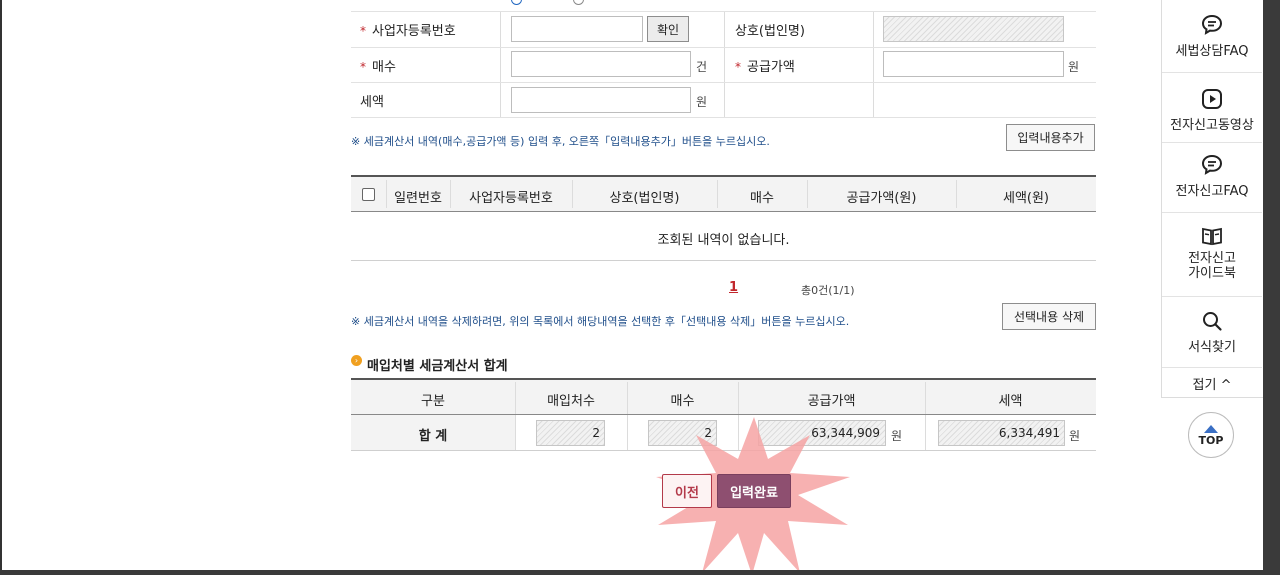 The width and height of the screenshot is (1280, 575). What do you see at coordinates (702, 67) in the screenshot?
I see `count-unit: 건` at bounding box center [702, 67].